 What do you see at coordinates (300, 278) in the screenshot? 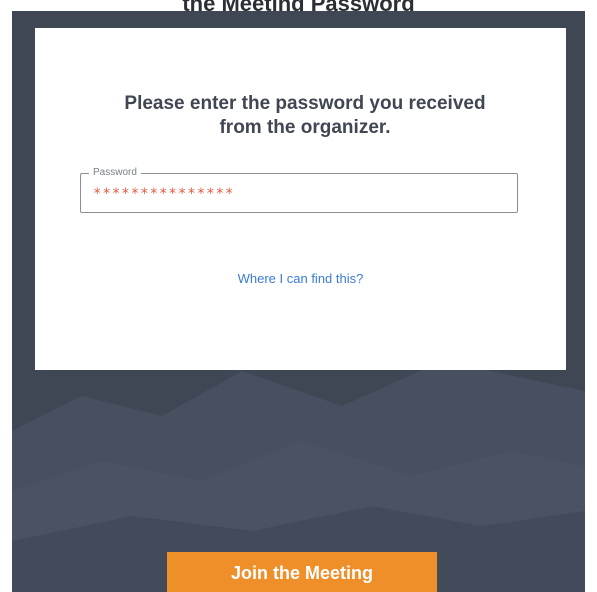
I see `where-to-find-link: Where I can find this?` at bounding box center [300, 278].